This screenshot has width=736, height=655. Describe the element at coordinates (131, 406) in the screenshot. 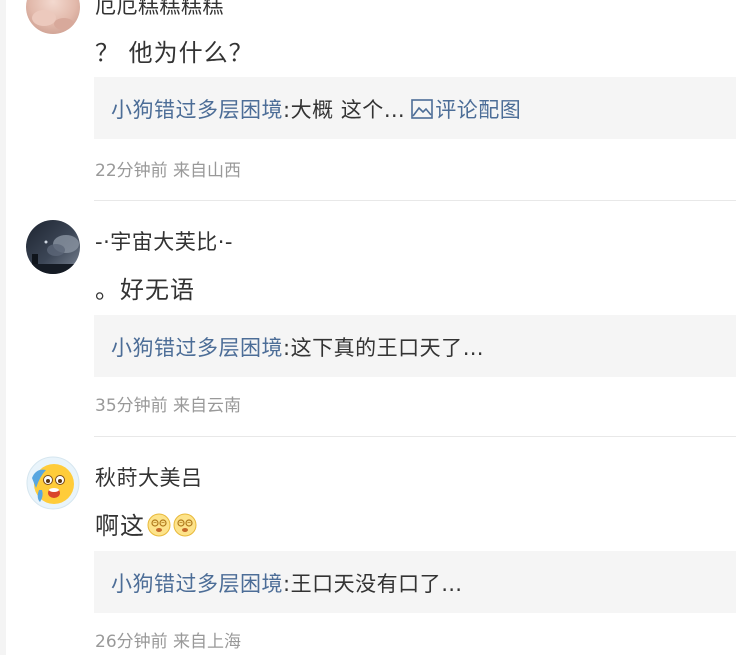

I see `comment-time: 35分钟前` at that location.